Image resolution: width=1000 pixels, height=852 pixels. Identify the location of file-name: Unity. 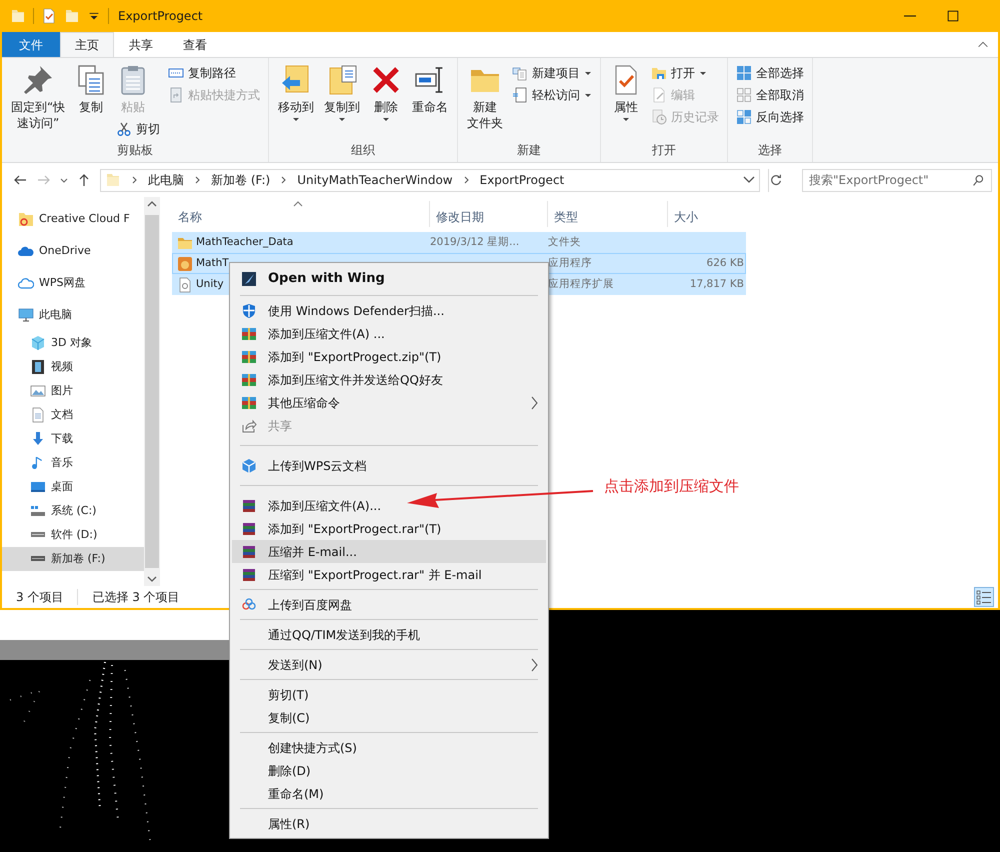
(210, 284).